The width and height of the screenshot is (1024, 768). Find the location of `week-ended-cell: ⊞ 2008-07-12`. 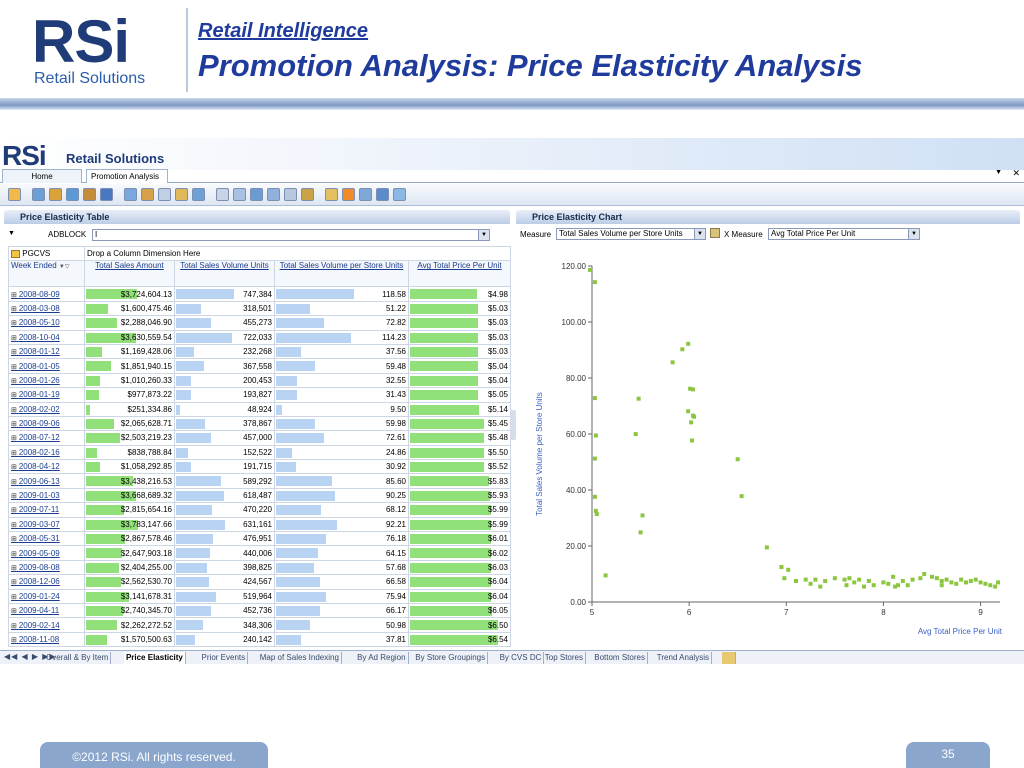

week-ended-cell: ⊞ 2008-07-12 is located at coordinates (46, 438).